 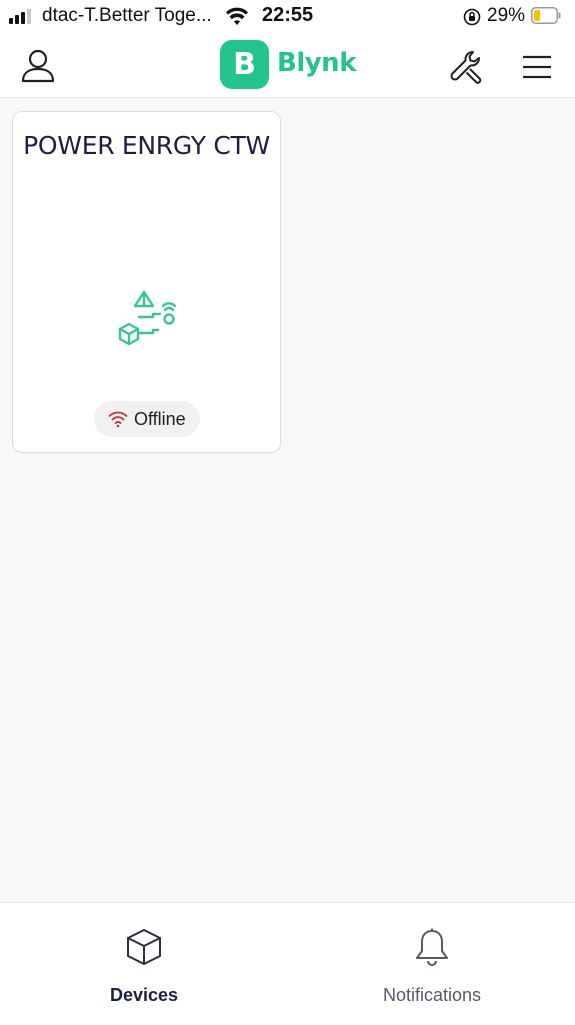 I want to click on tab-label-devices: Devices, so click(x=144, y=995).